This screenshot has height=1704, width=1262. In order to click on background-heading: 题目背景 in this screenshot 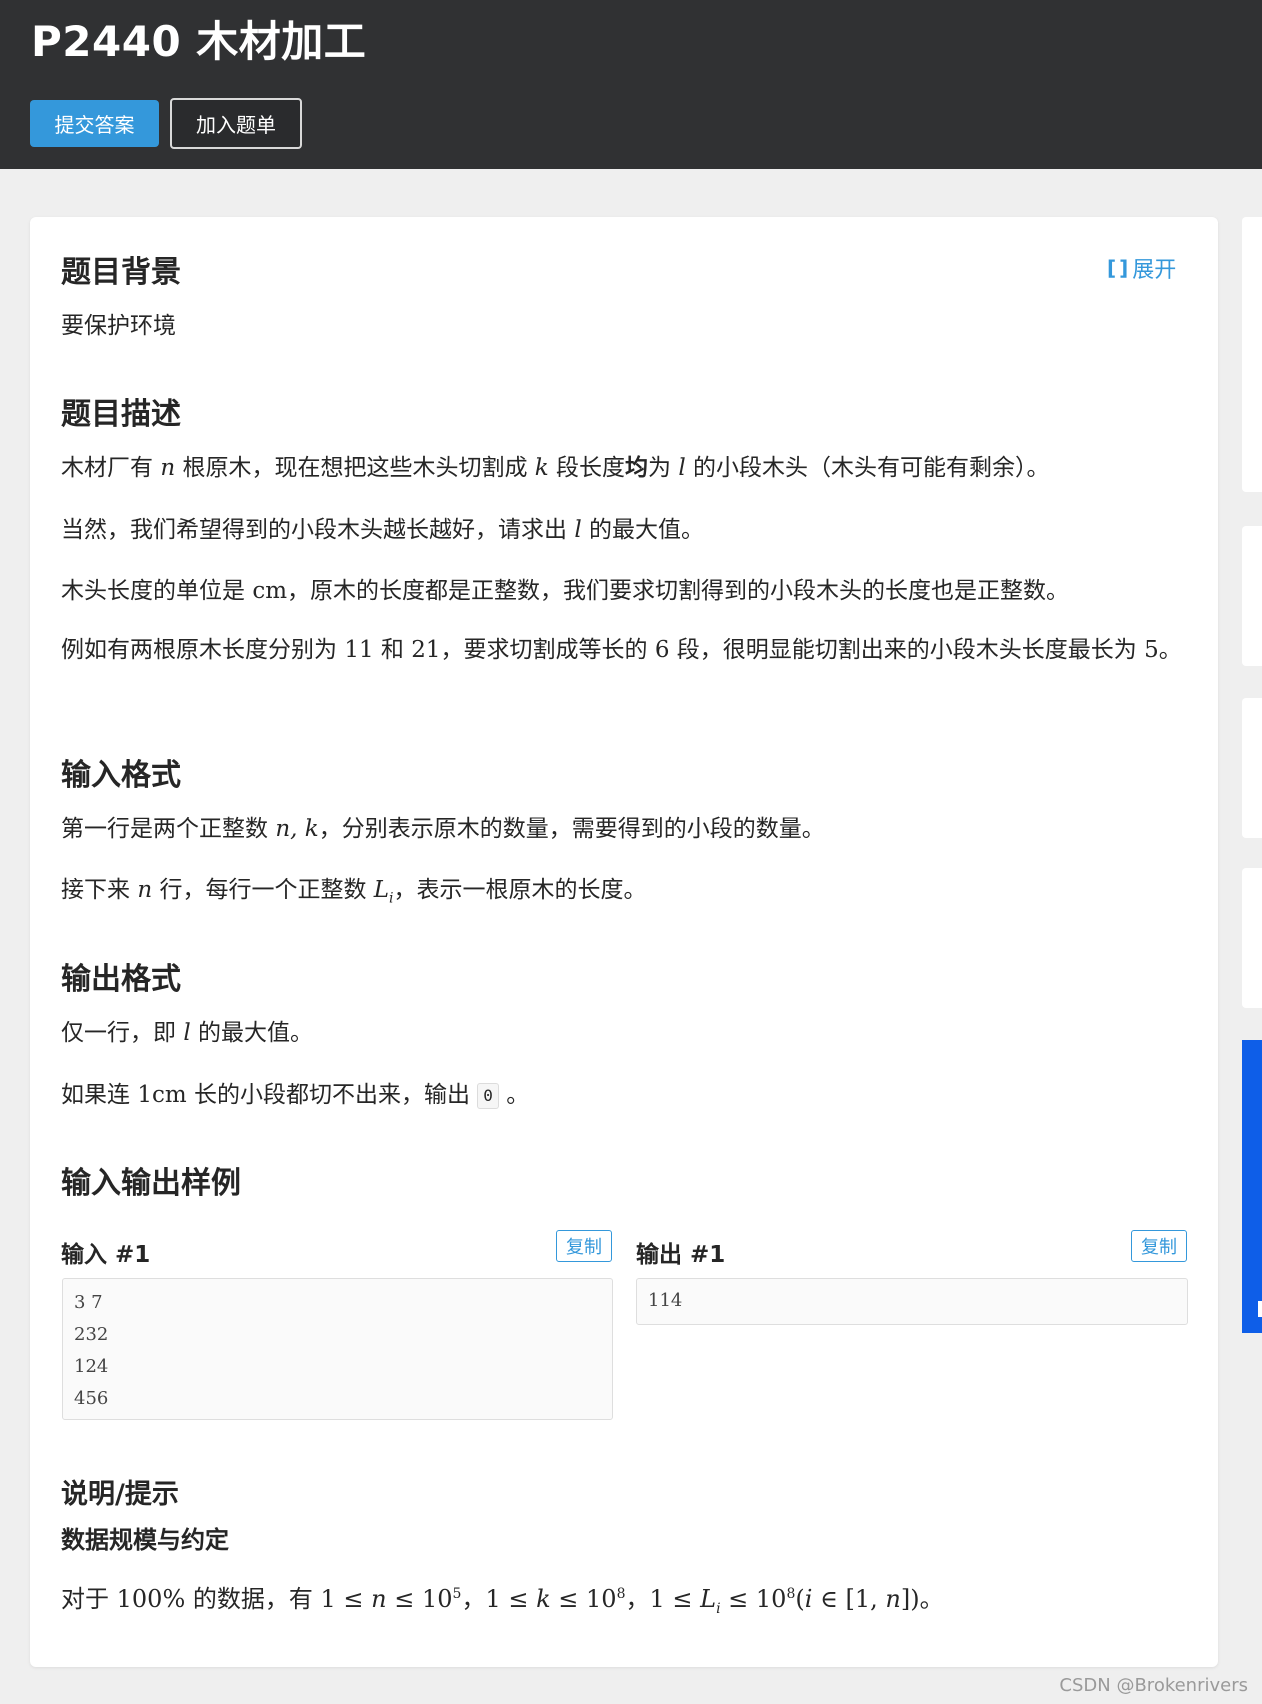, I will do `click(121, 272)`.